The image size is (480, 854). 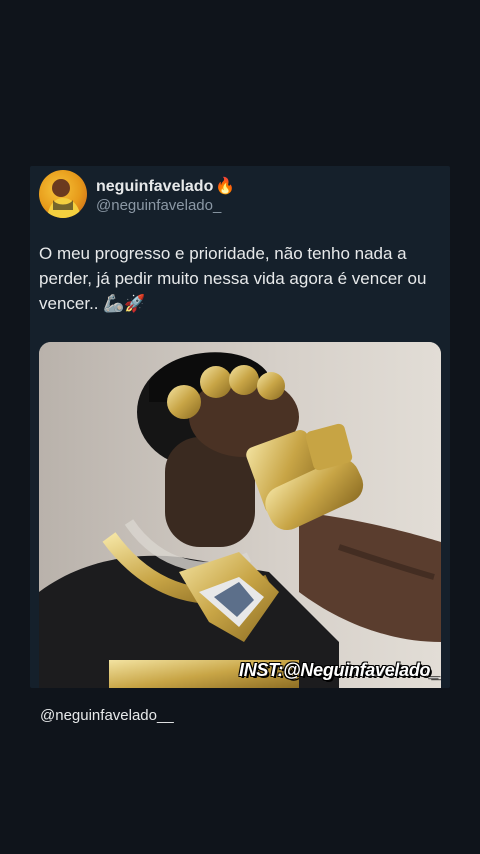 I want to click on user-handle: @neguinfavelado_, so click(x=158, y=205).